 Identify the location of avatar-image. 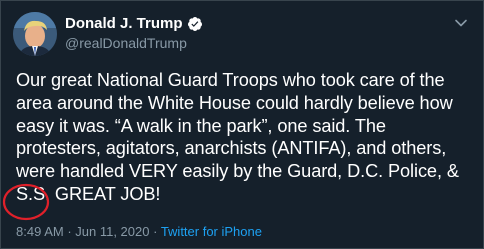
(35, 34).